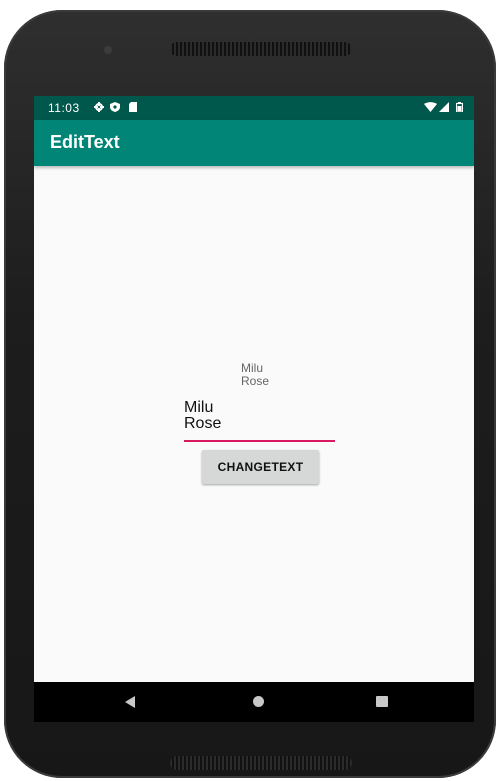 This screenshot has width=500, height=781. Describe the element at coordinates (260, 467) in the screenshot. I see `change-text-button: CHANGETEXT` at that location.